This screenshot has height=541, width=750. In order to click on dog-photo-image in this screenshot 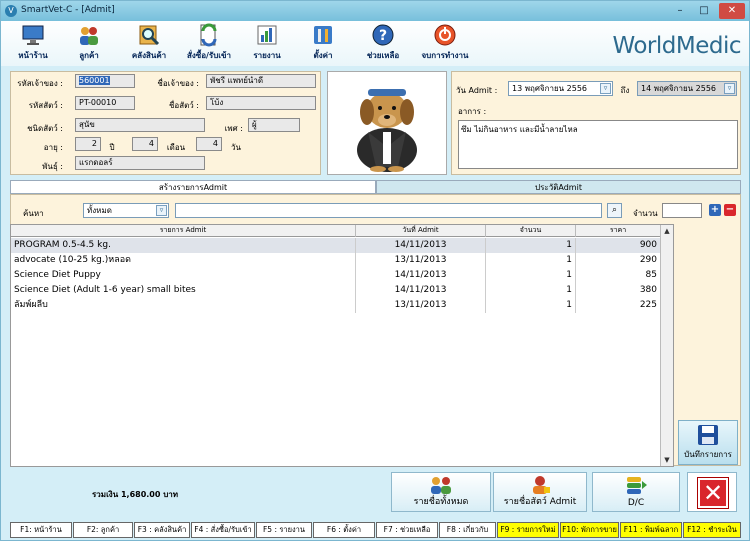, I will do `click(387, 123)`.